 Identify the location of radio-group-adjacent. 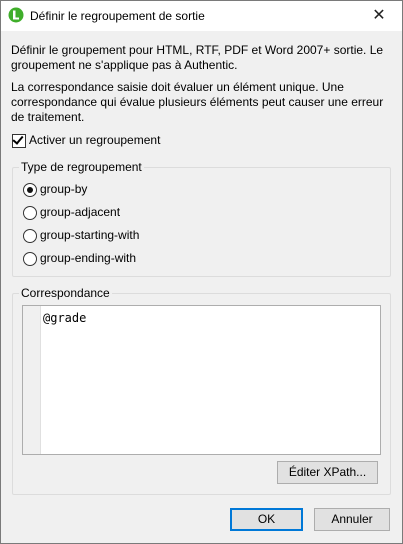
(30, 213).